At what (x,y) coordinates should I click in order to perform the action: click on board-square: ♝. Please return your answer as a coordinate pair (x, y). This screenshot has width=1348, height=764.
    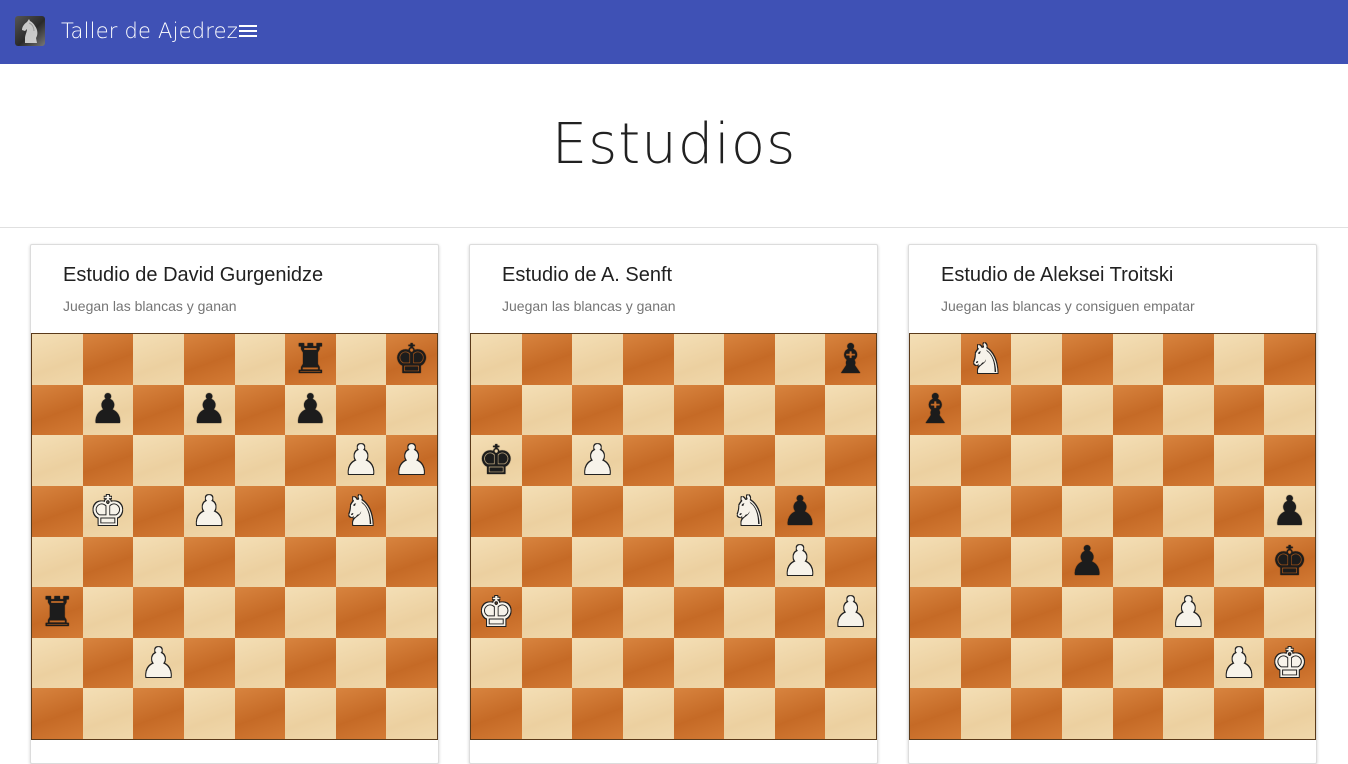
    Looking at the image, I should click on (850, 359).